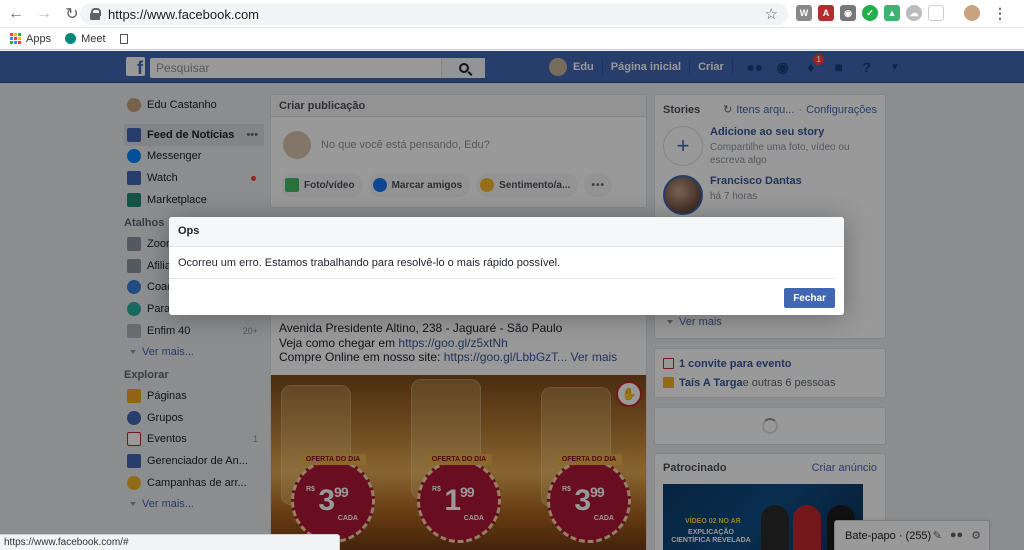 This screenshot has width=1024, height=550. What do you see at coordinates (434, 14) in the screenshot?
I see `address-bar: https://www.facebook.com ☆` at bounding box center [434, 14].